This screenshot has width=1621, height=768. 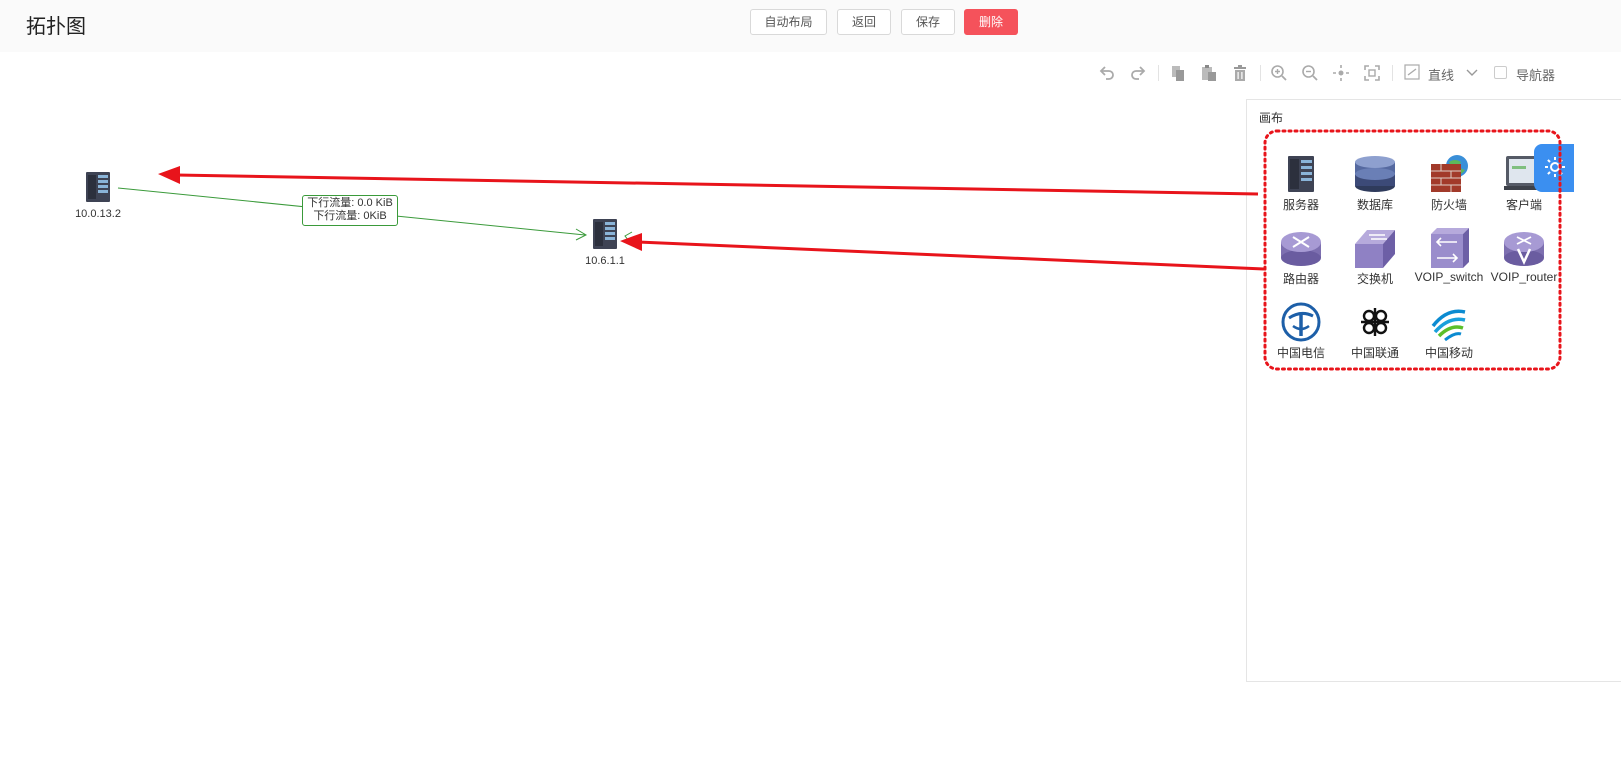 I want to click on palette-item-switch: 交换机, so click(x=1375, y=263).